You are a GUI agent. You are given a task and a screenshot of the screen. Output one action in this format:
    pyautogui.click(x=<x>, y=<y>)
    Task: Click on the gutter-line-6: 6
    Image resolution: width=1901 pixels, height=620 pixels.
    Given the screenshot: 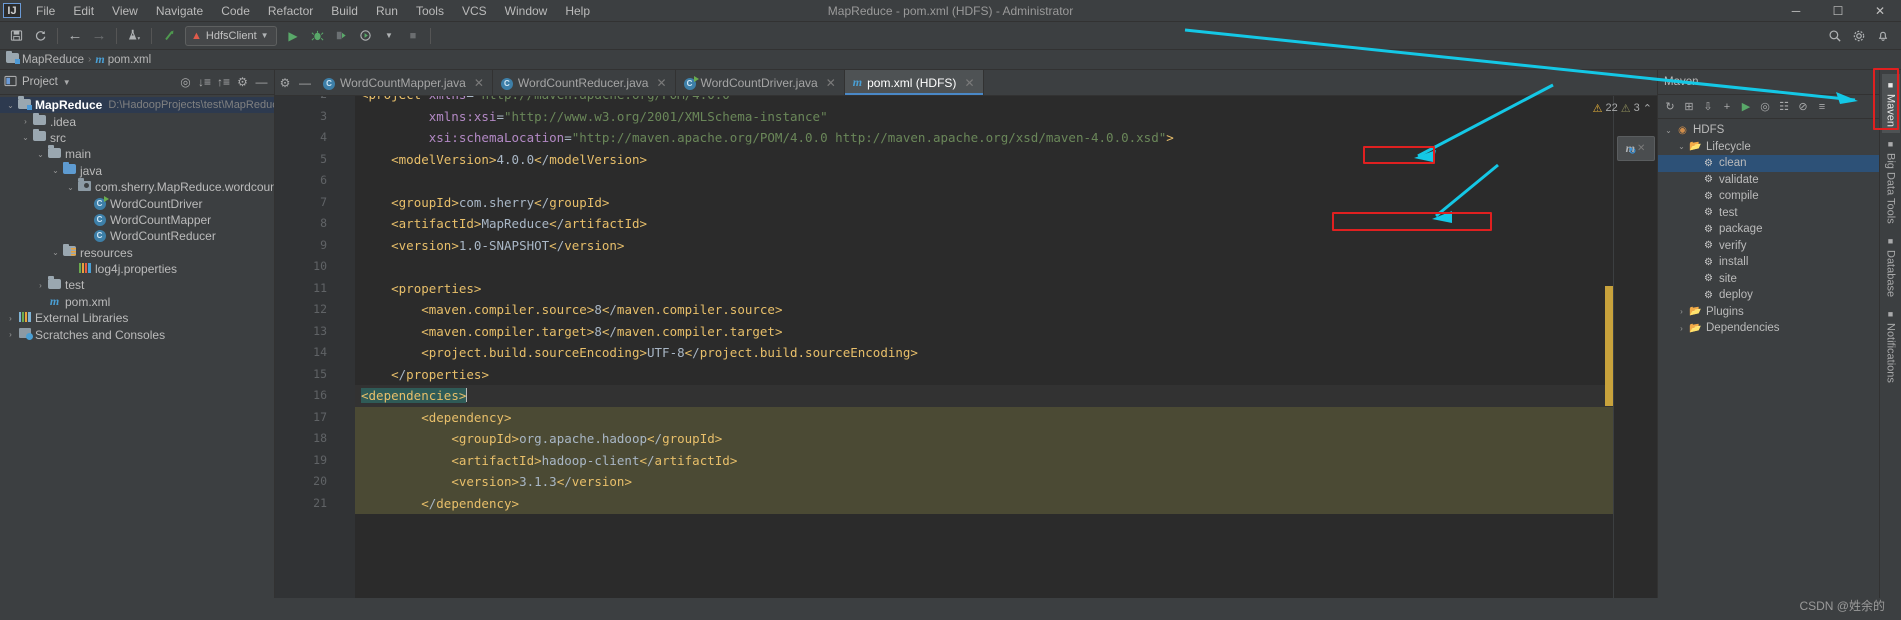 What is the action you would take?
    pyautogui.click(x=304, y=181)
    